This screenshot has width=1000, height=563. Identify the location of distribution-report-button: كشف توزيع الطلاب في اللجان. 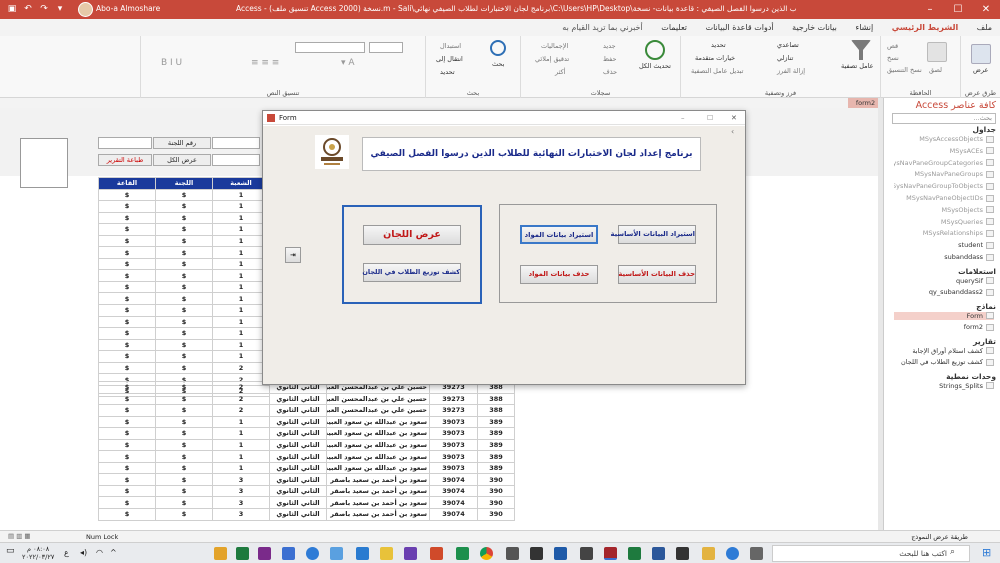
(411, 272).